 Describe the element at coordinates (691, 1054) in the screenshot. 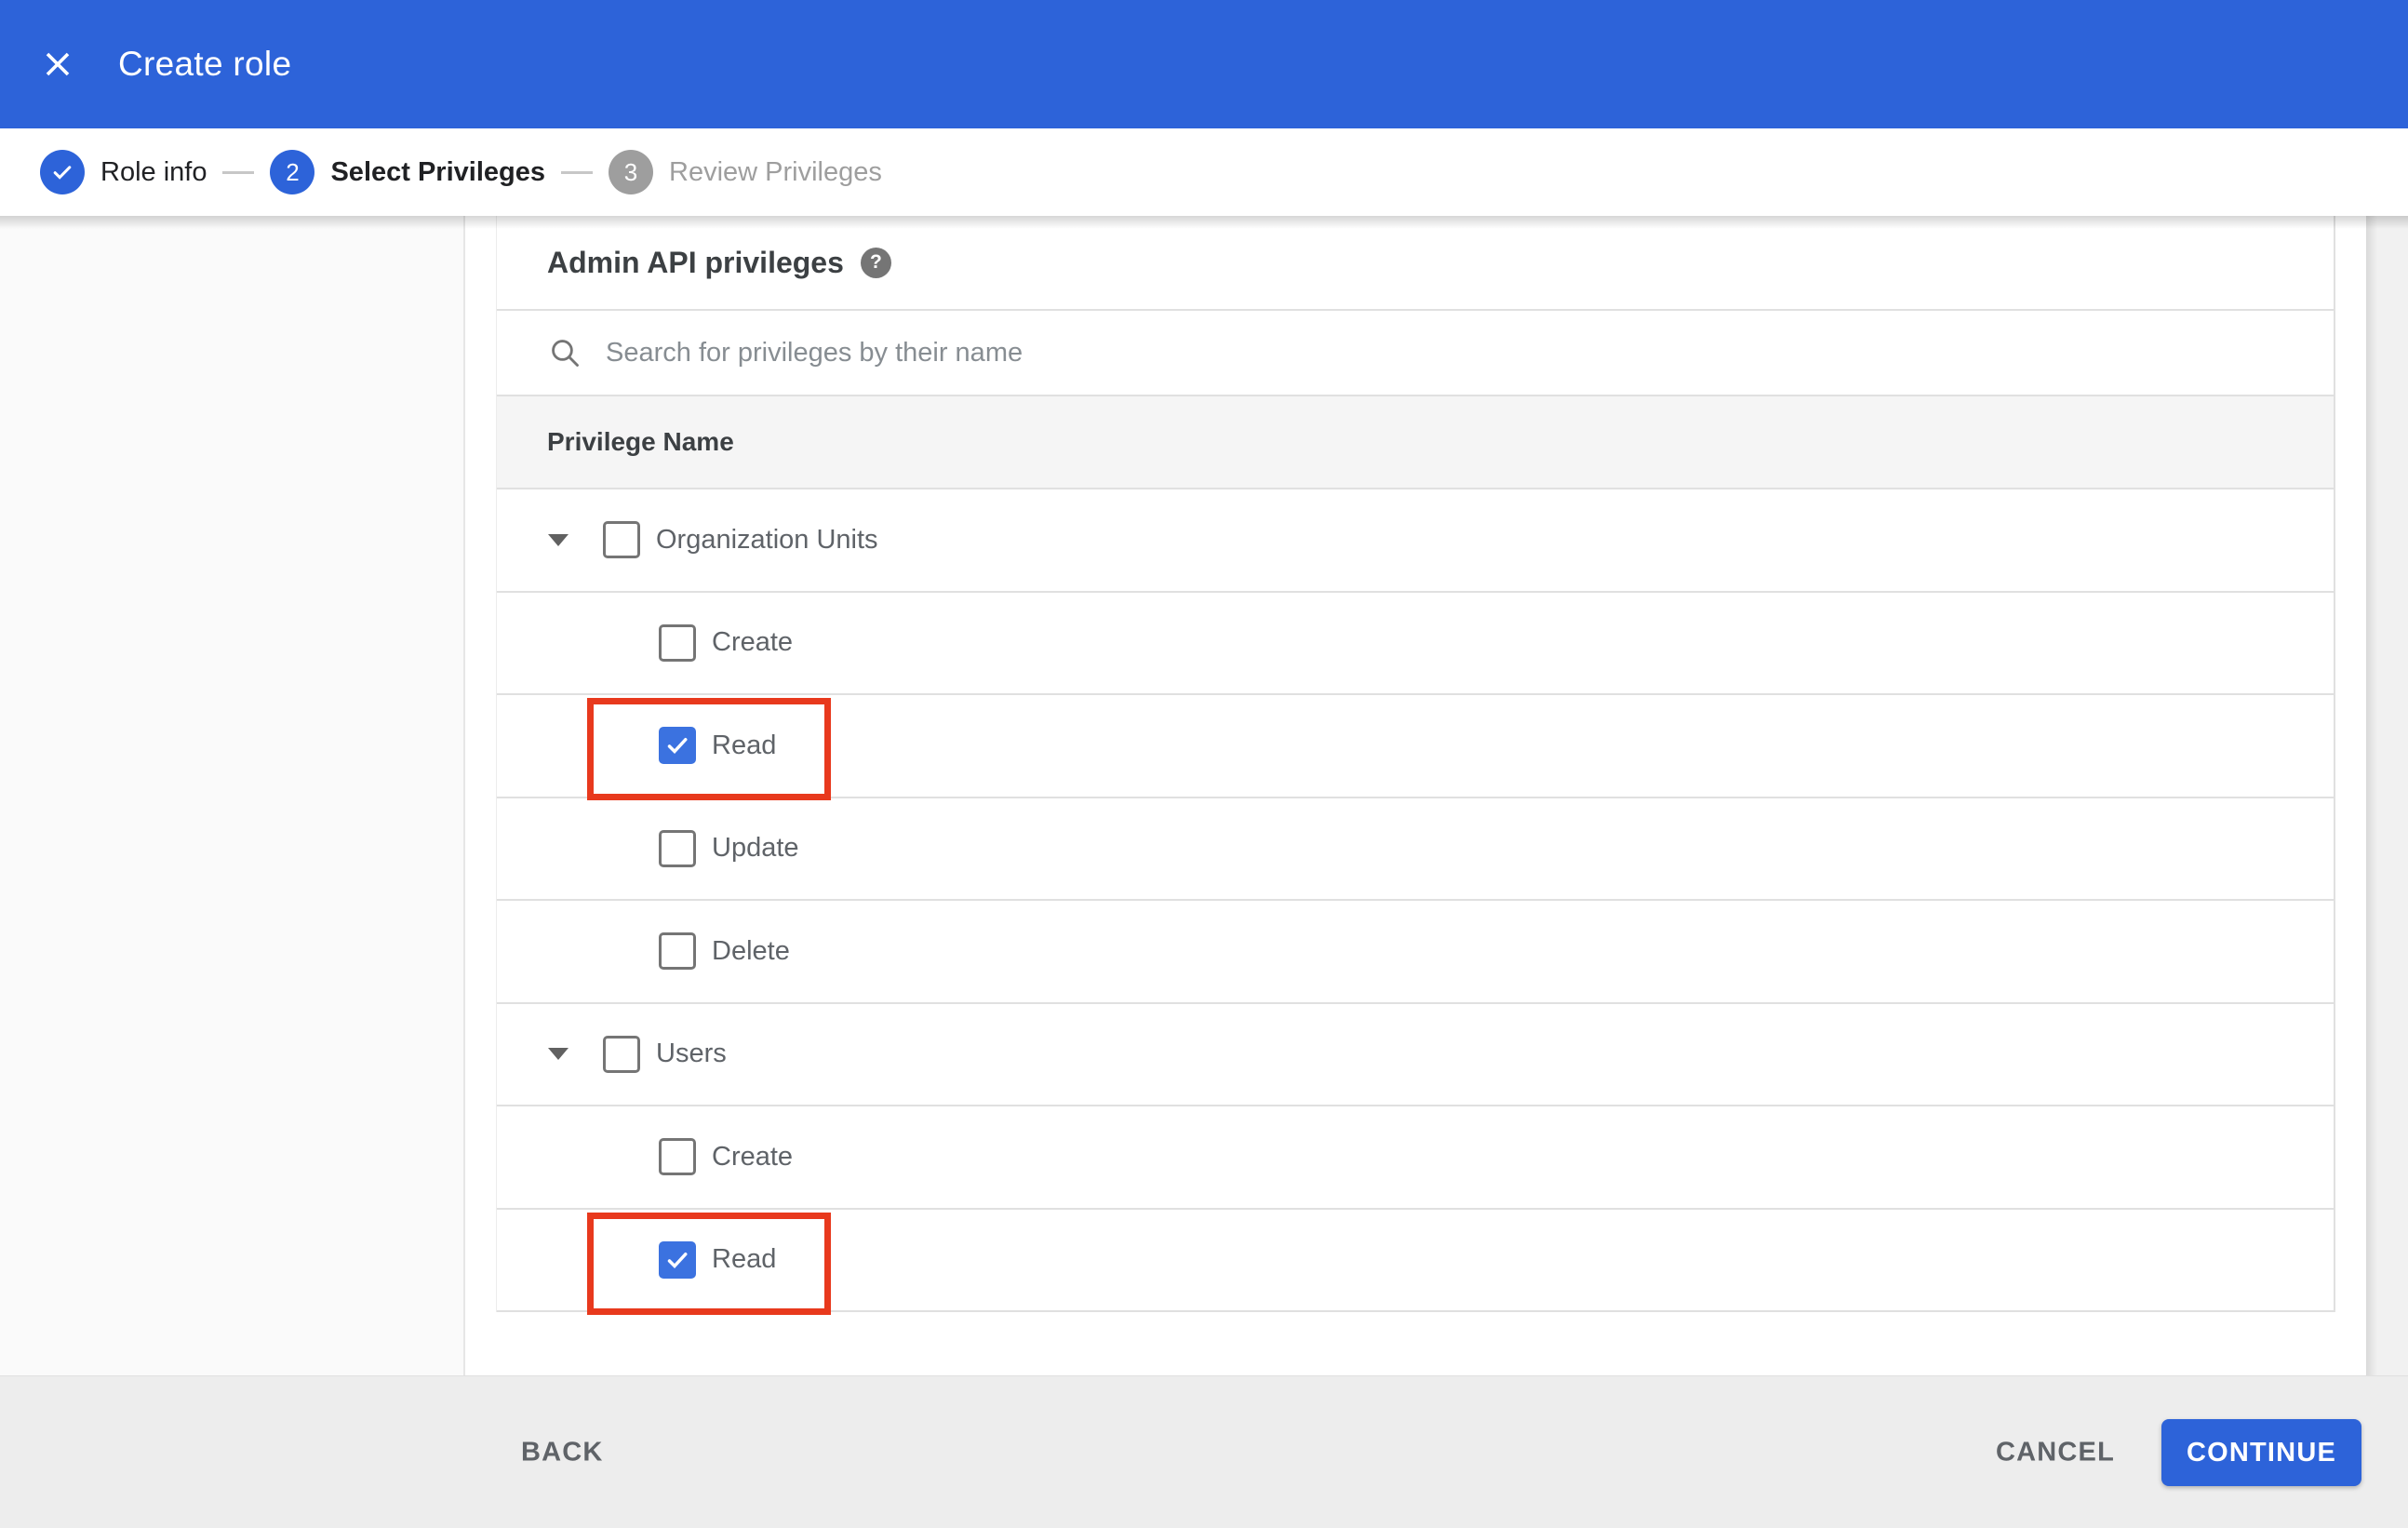

I see `privilege-group-label: Users` at that location.